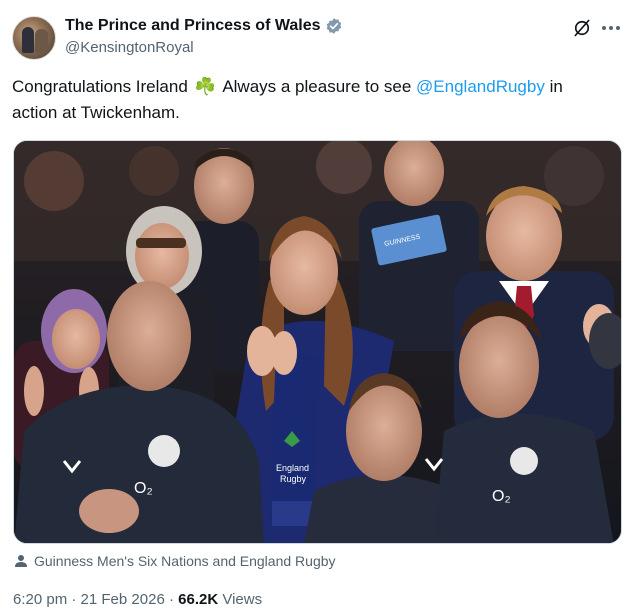 The height and width of the screenshot is (612, 634). I want to click on scarf-text-england: England, so click(292, 468).